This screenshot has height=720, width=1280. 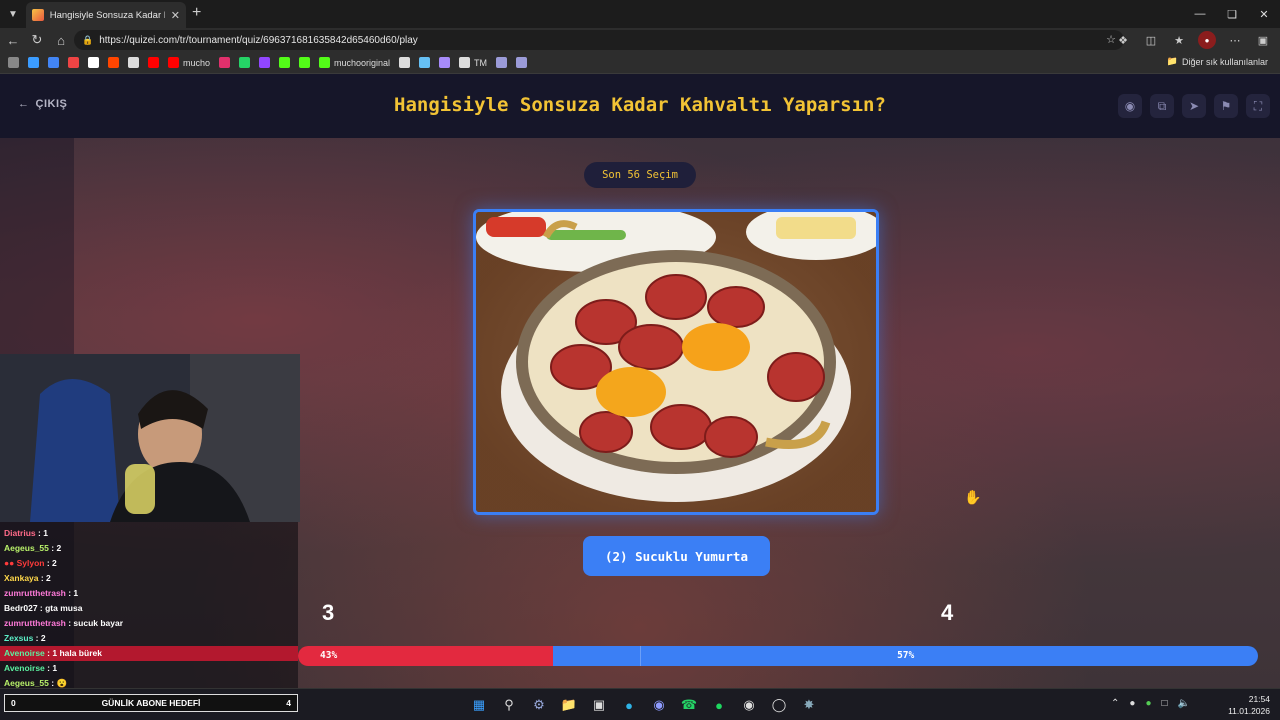 I want to click on taskbar-clock: 21:54 11.01.2026, so click(x=1249, y=705).